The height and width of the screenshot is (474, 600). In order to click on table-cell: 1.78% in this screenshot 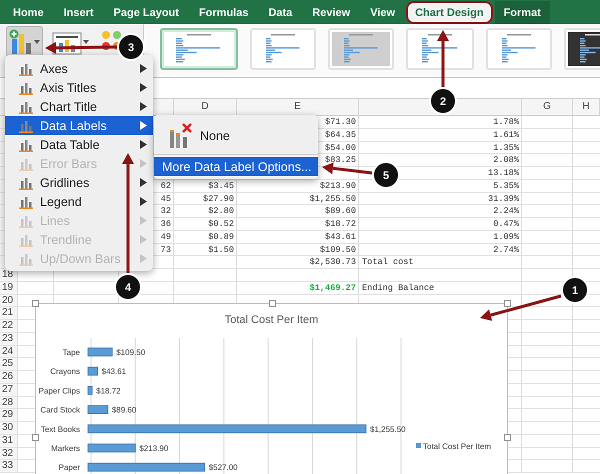, I will do `click(506, 122)`.